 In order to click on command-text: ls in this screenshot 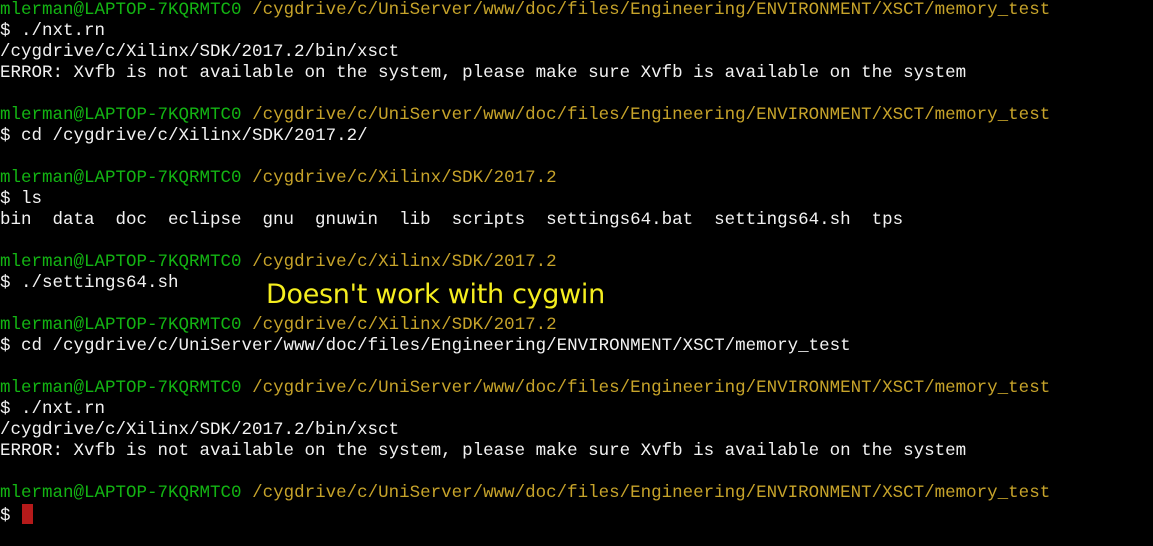, I will do `click(32, 199)`.